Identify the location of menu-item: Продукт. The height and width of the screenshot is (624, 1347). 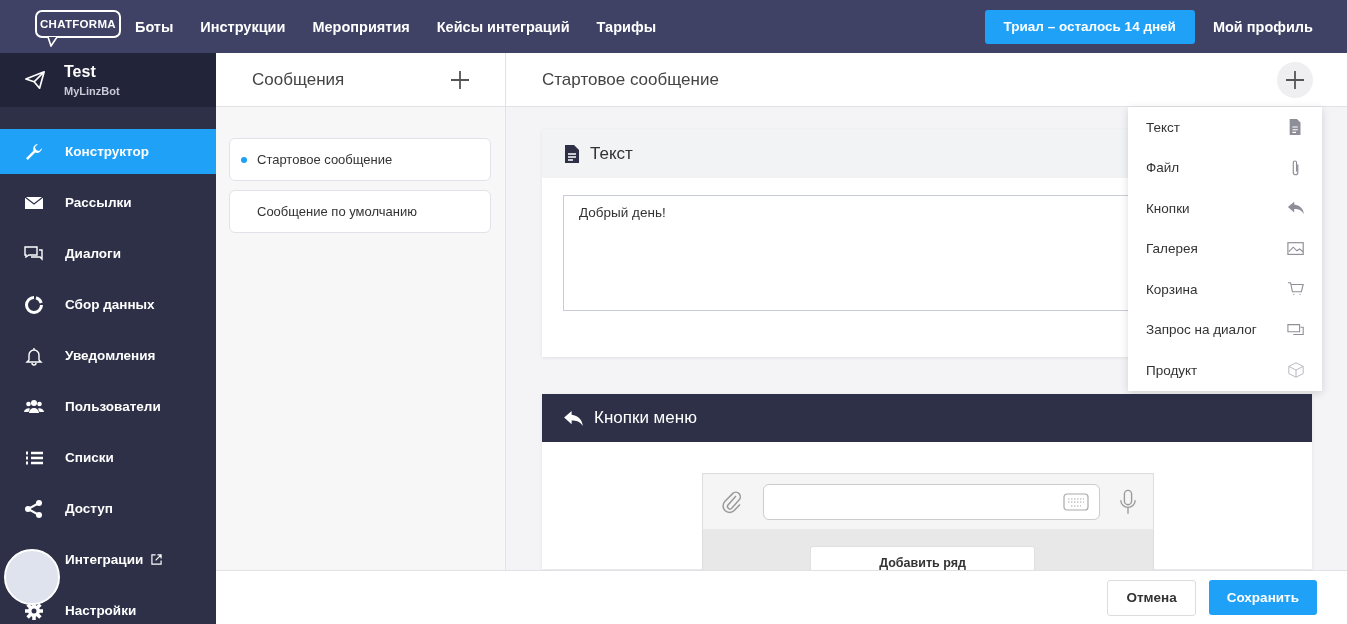
(1225, 370).